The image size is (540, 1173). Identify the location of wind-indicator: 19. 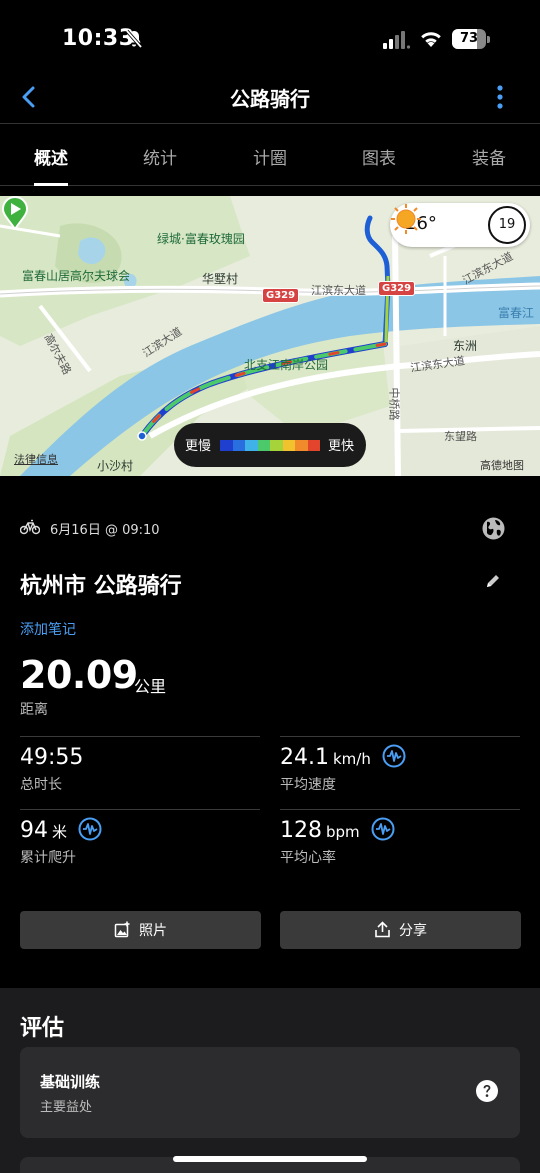
(507, 225).